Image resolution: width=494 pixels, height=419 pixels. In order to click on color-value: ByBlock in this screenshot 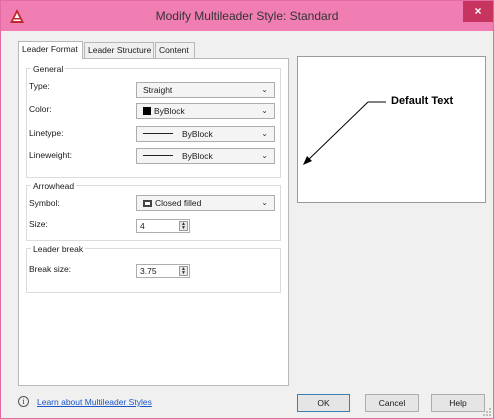, I will do `click(169, 111)`.